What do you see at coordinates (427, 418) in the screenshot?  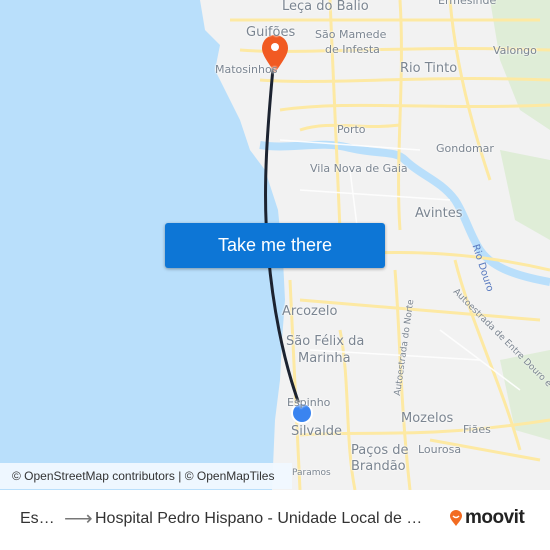 I see `place-label: Mozelos` at bounding box center [427, 418].